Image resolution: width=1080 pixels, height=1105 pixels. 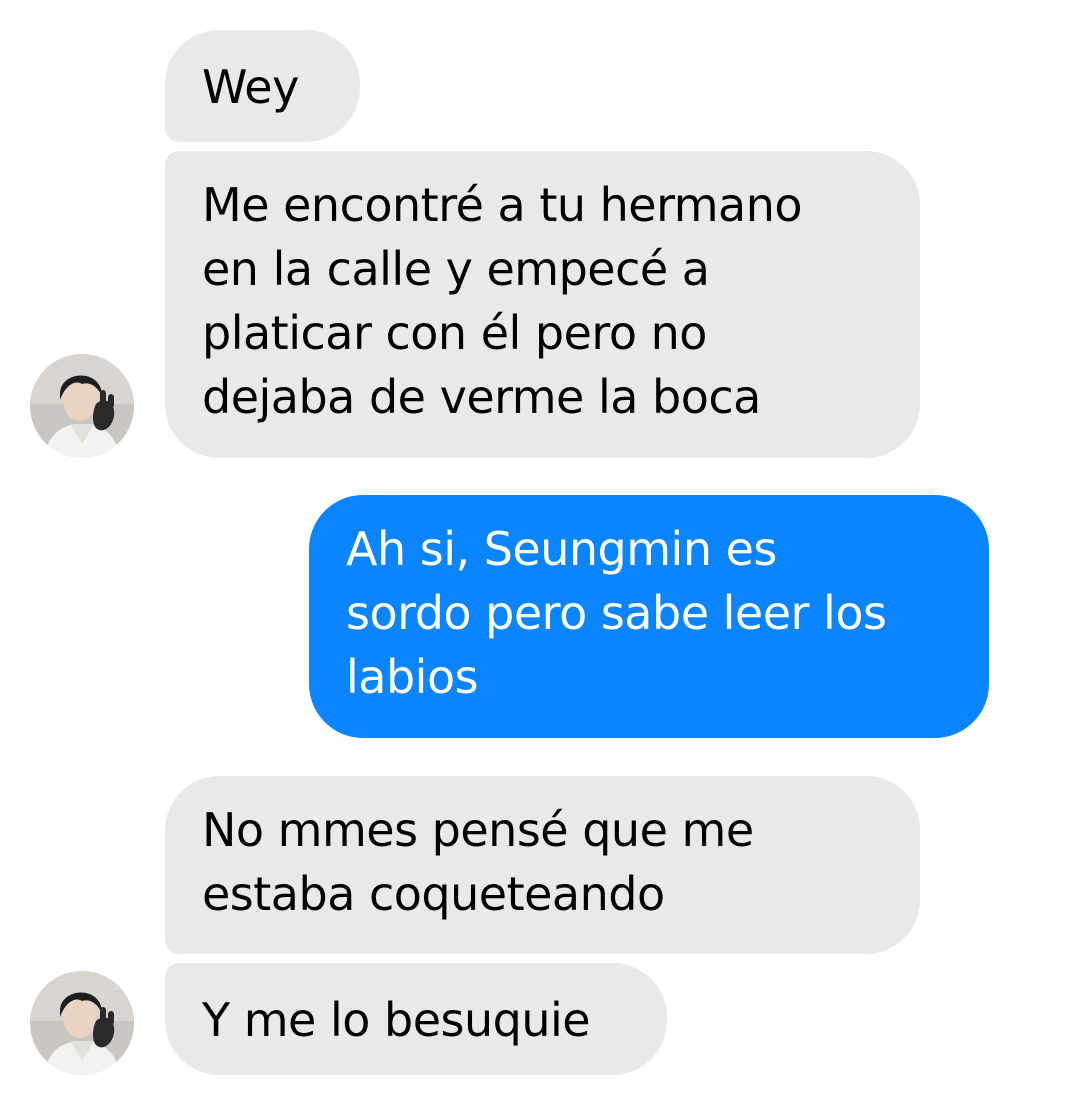 What do you see at coordinates (262, 86) in the screenshot?
I see `incoming-message-bubble: Wey` at bounding box center [262, 86].